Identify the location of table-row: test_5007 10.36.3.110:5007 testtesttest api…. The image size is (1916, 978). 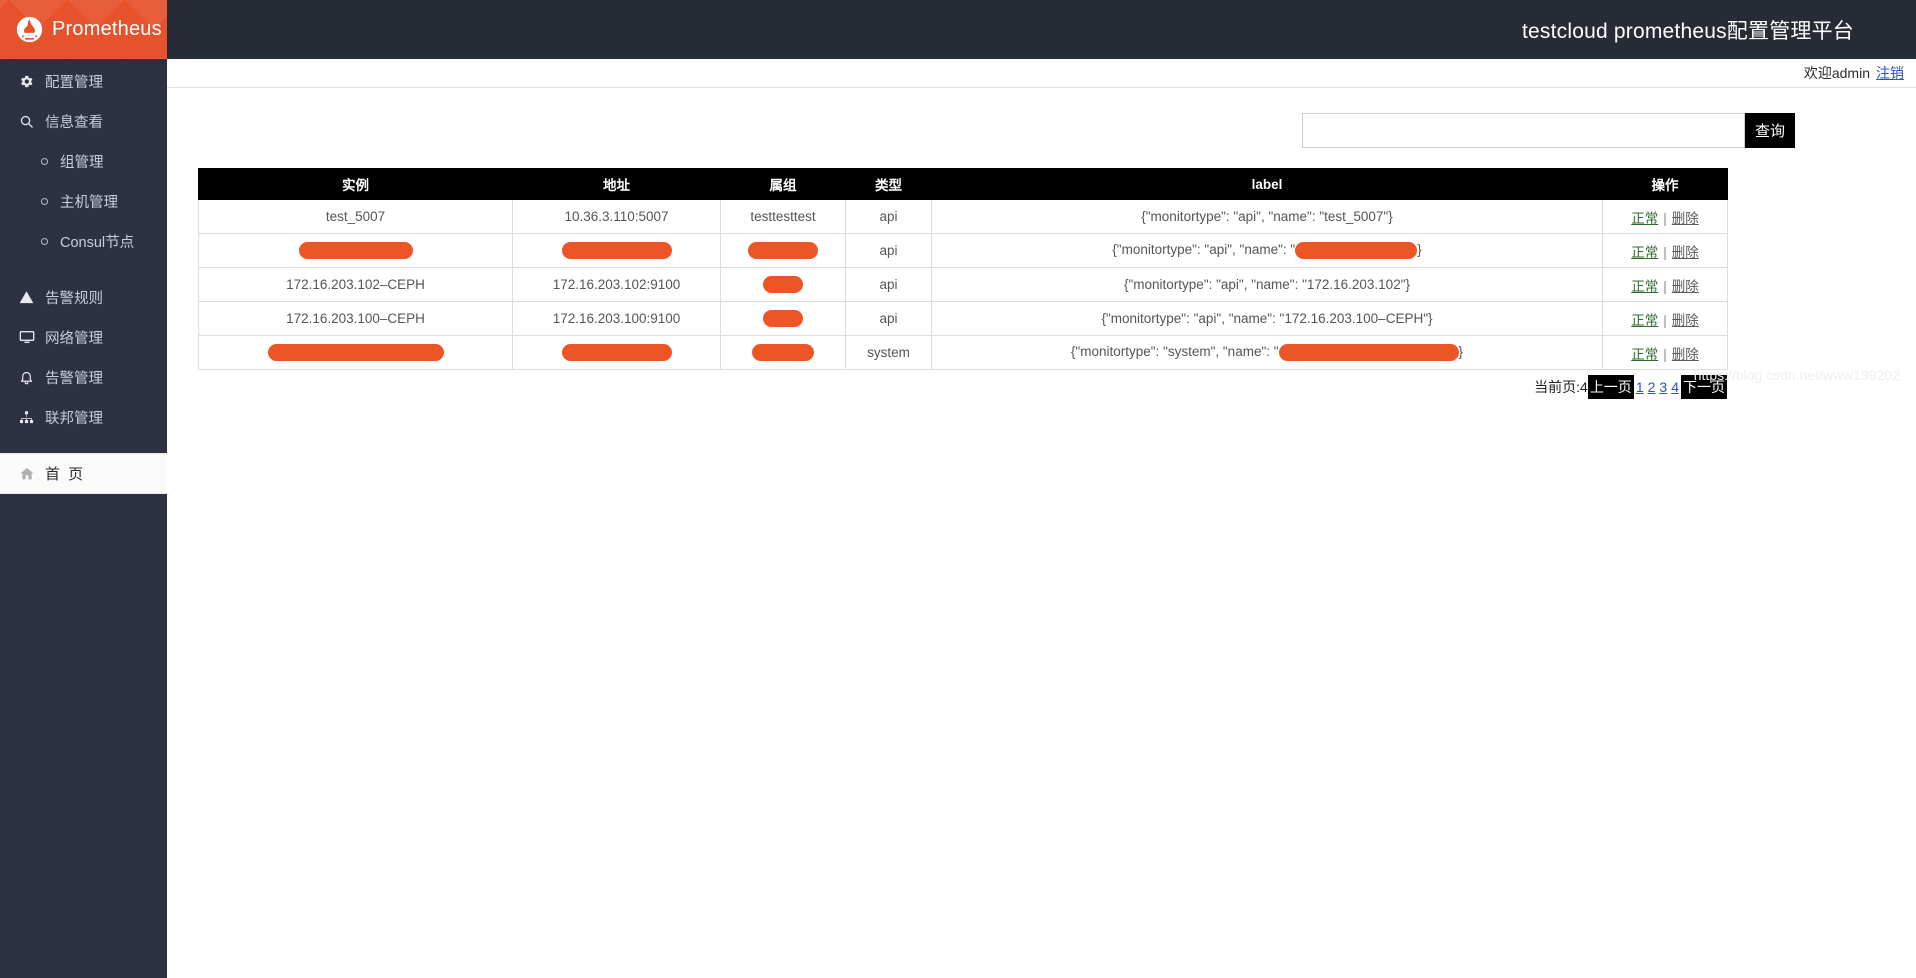
(963, 216).